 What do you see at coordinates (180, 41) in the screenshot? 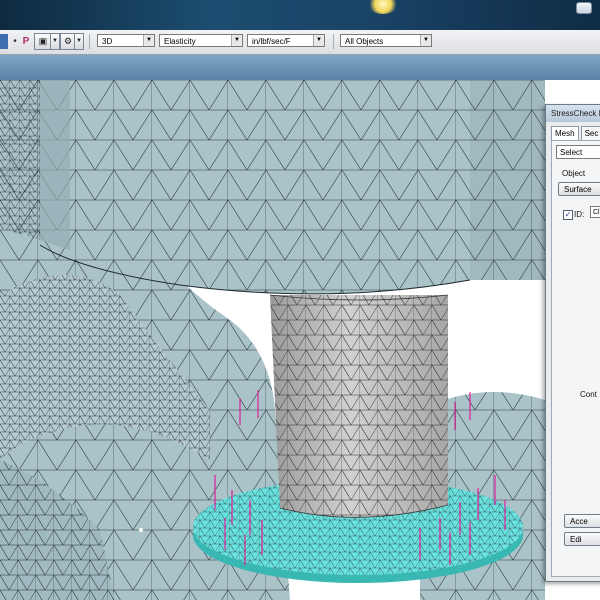
I see `analysis-type-value: Elasticity` at bounding box center [180, 41].